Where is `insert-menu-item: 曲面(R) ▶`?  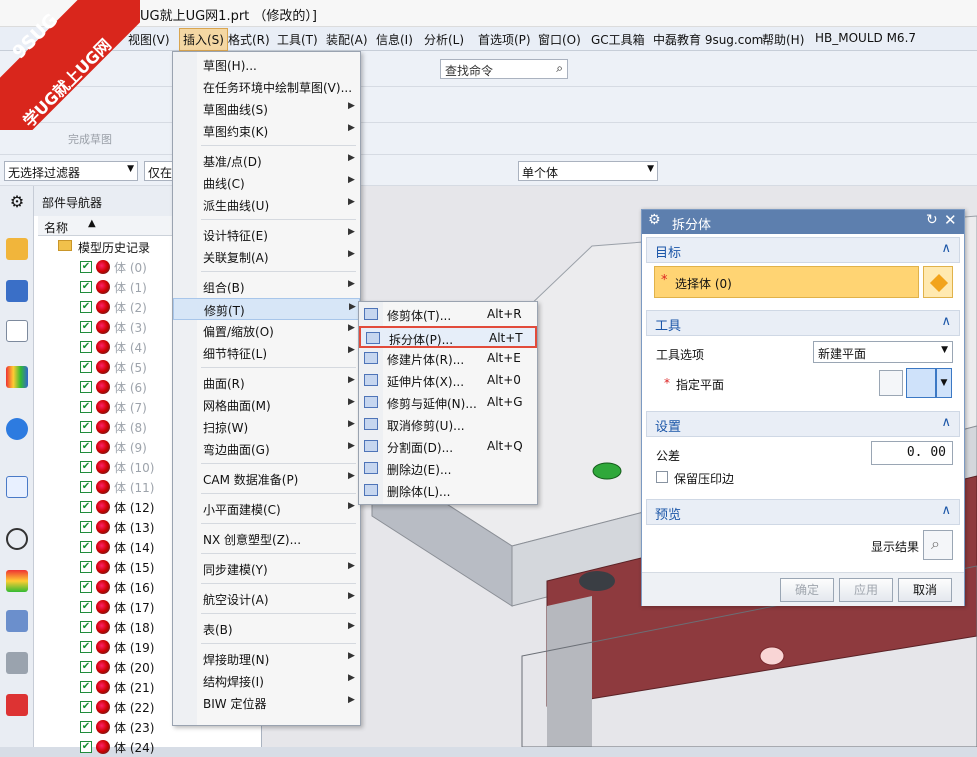
insert-menu-item: 曲面(R) ▶ is located at coordinates (266, 383).